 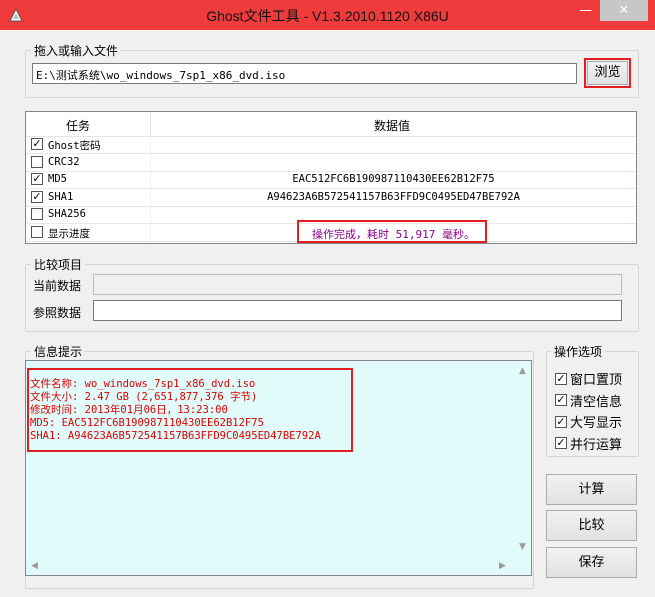 I want to click on column-header-value: 数据值, so click(x=392, y=125).